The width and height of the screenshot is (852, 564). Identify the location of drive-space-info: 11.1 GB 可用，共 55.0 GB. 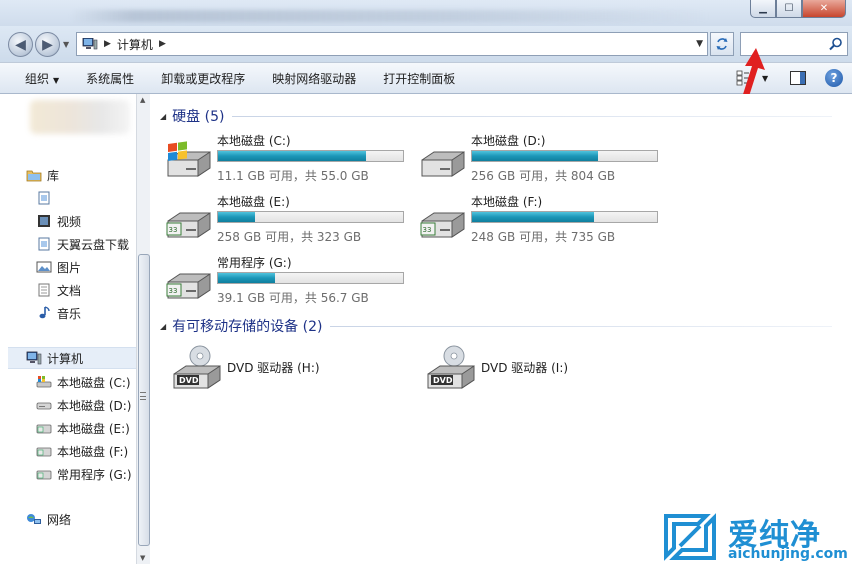
(293, 176).